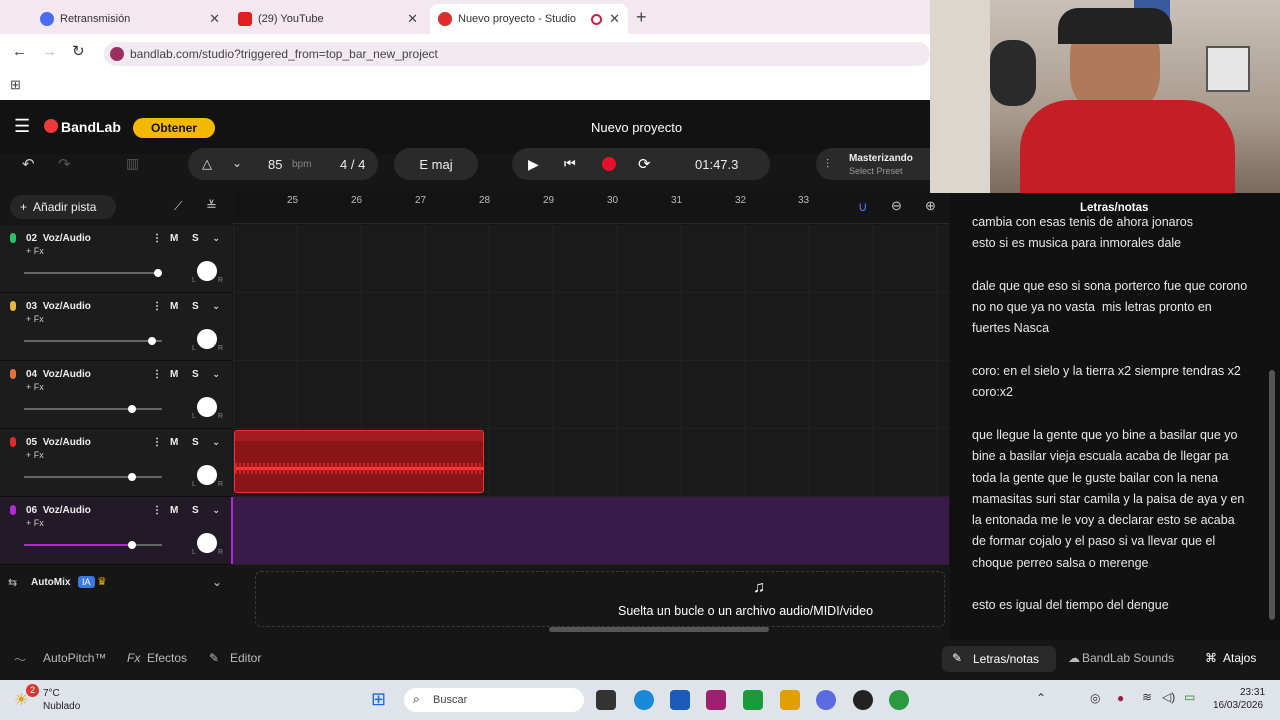 This screenshot has height=720, width=1280. Describe the element at coordinates (359, 461) in the screenshot. I see `audio-clip` at that location.